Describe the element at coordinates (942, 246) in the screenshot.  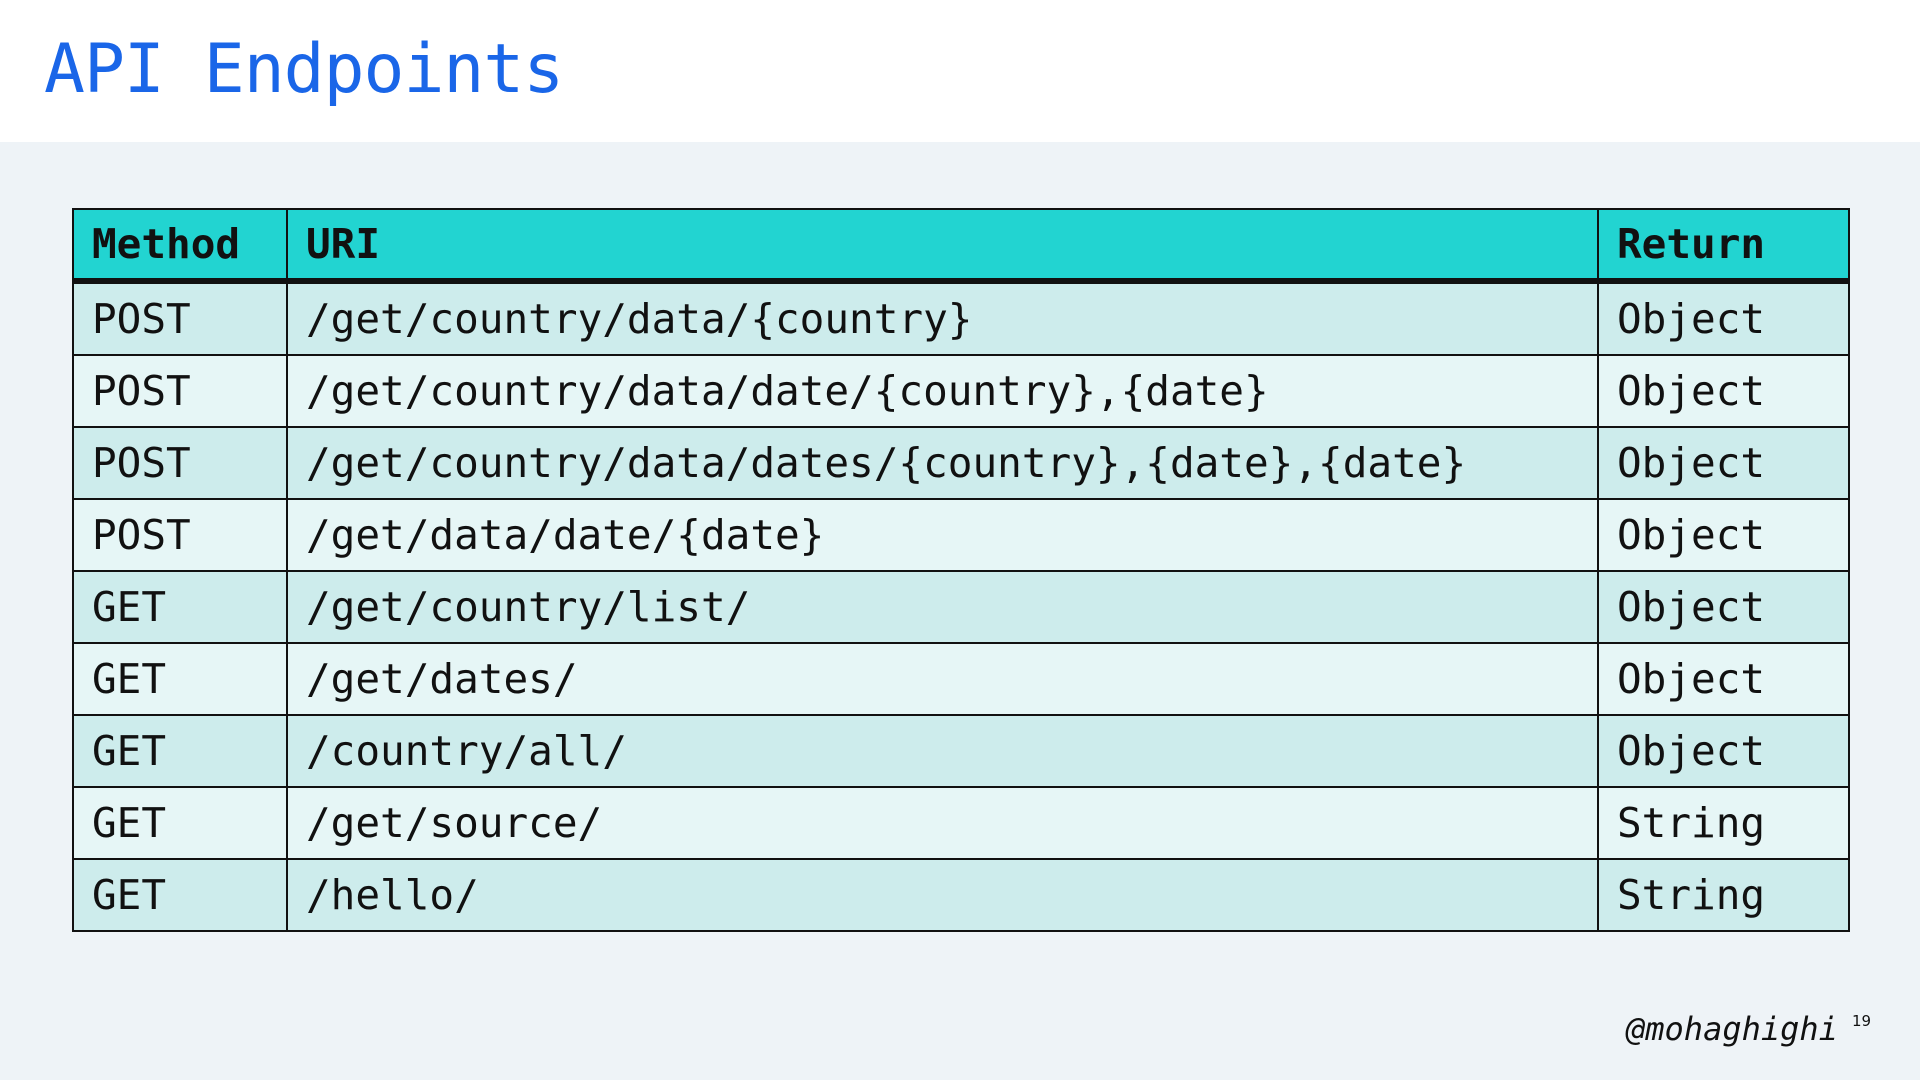
I see `header-uri: URI` at that location.